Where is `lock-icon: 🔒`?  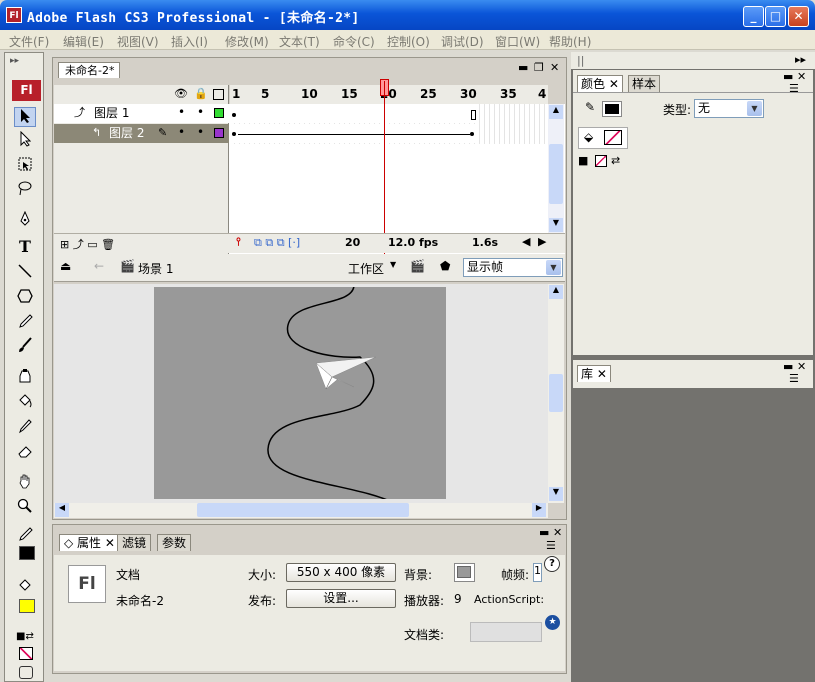
lock-icon: 🔒 is located at coordinates (201, 93).